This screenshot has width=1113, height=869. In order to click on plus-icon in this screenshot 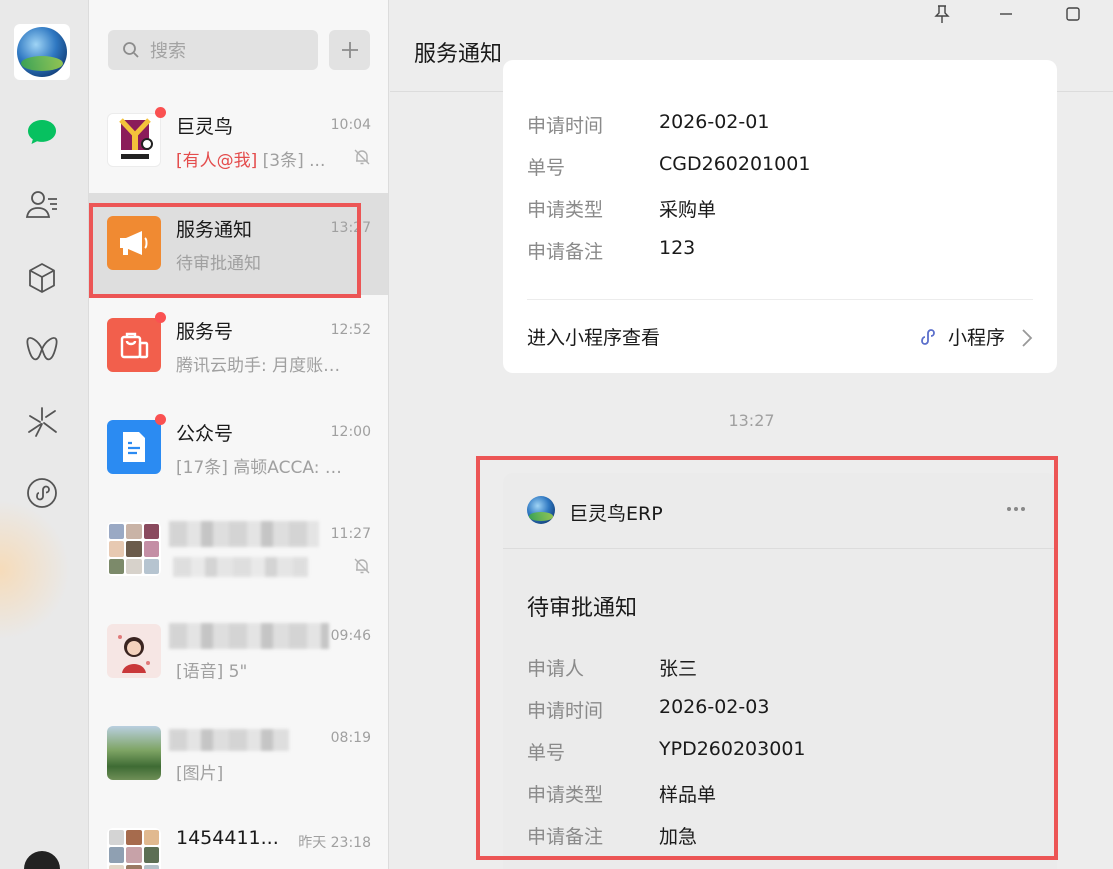, I will do `click(349, 50)`.